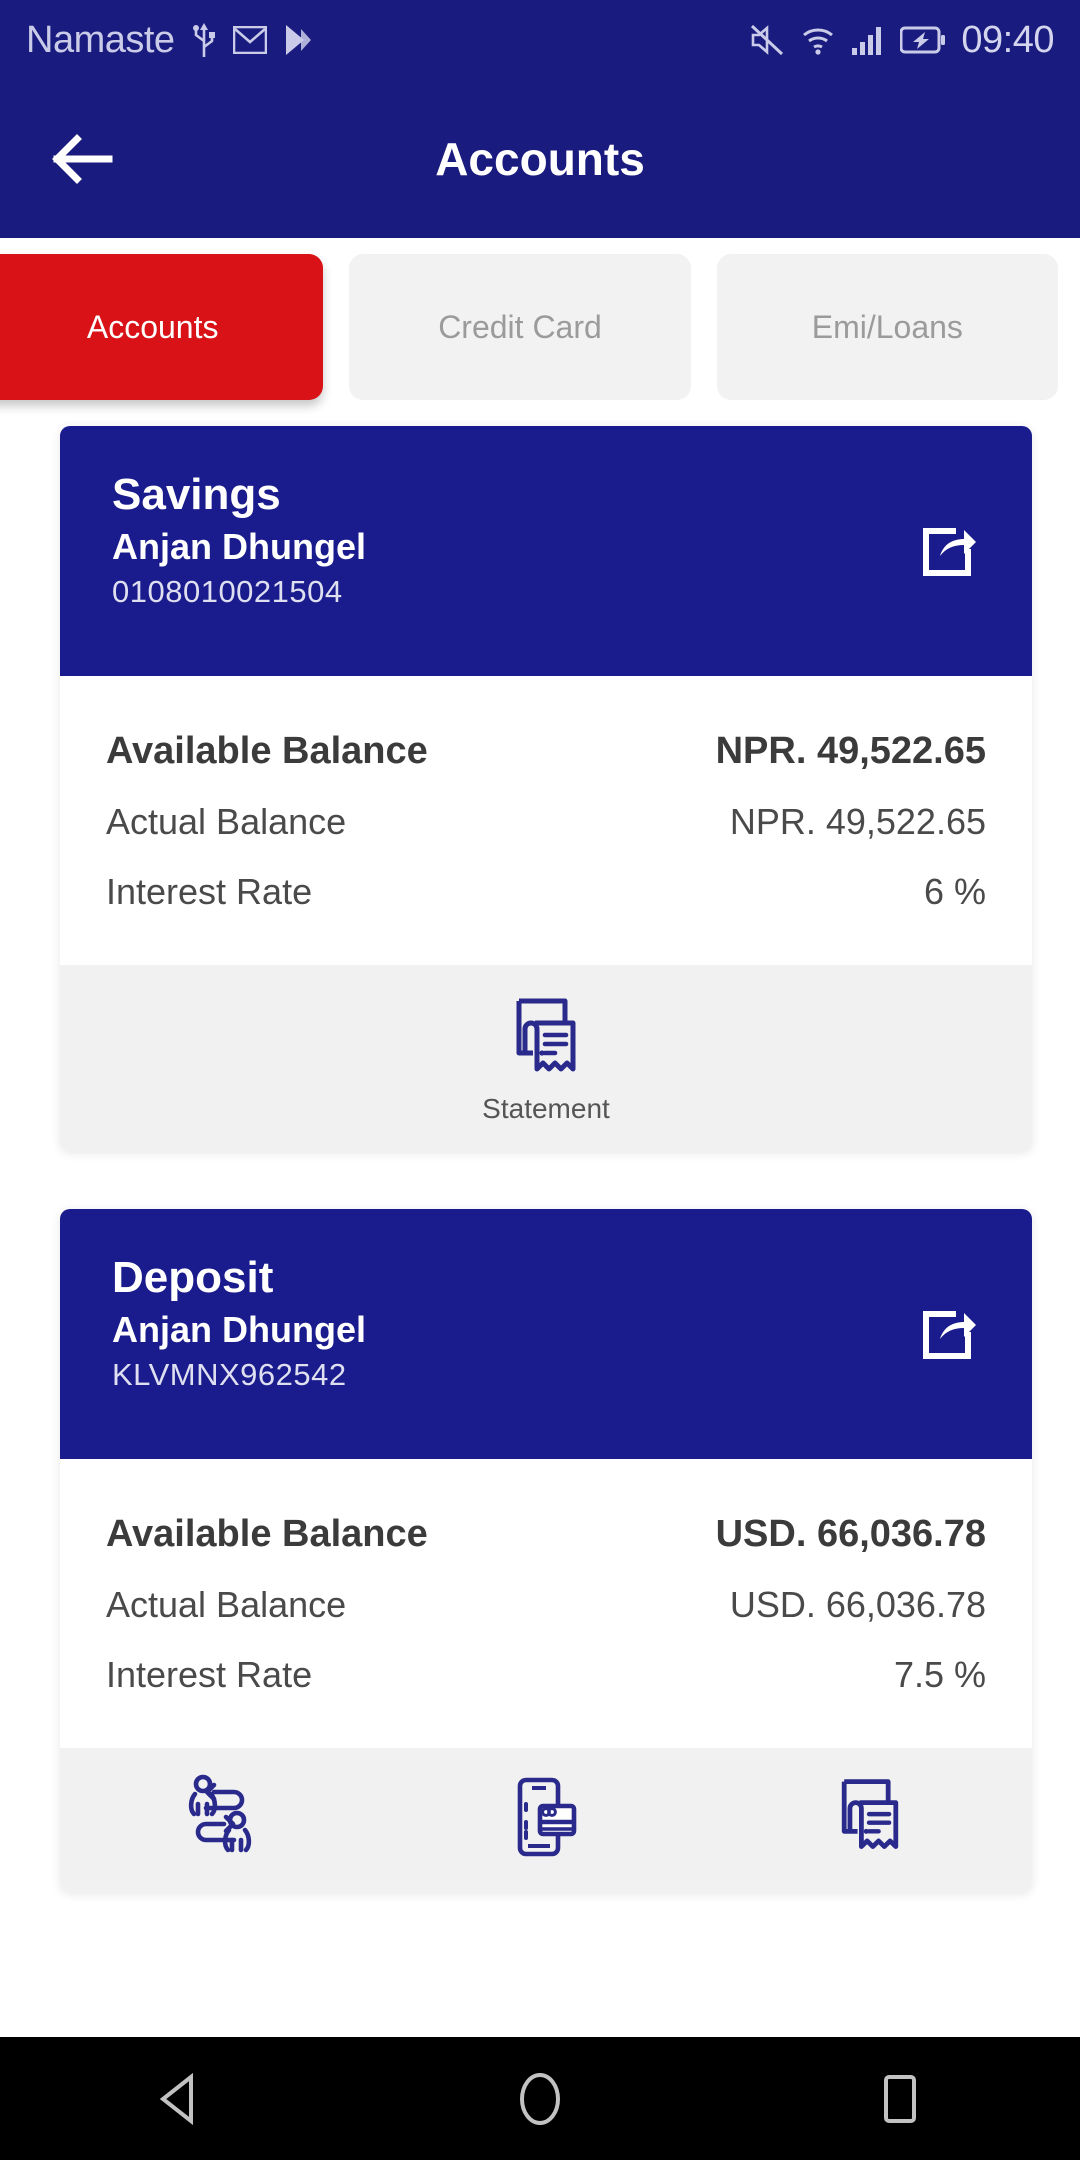 The image size is (1080, 2160). I want to click on tab-emi-loans: Emi/Loans, so click(887, 327).